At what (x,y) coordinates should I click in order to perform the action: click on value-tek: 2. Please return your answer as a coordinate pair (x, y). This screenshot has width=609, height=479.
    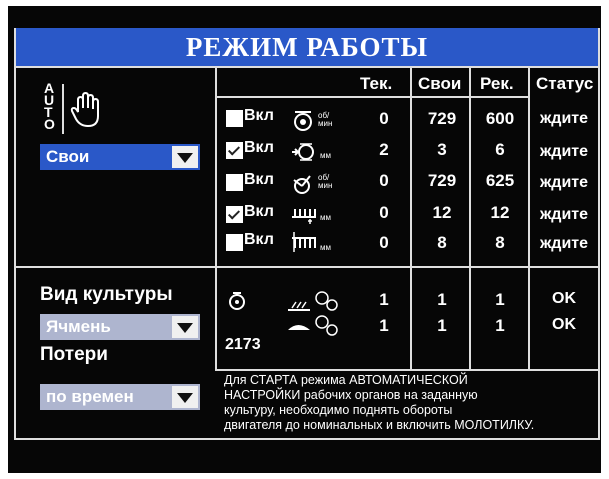
    Looking at the image, I should click on (384, 149).